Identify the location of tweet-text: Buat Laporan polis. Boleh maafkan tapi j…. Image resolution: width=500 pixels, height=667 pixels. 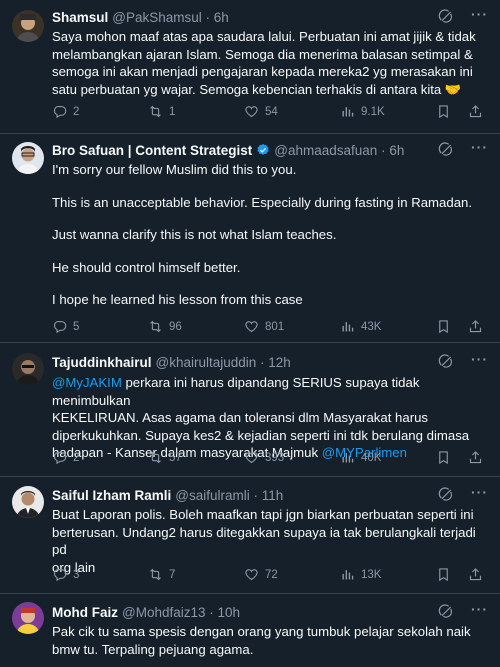
(270, 541).